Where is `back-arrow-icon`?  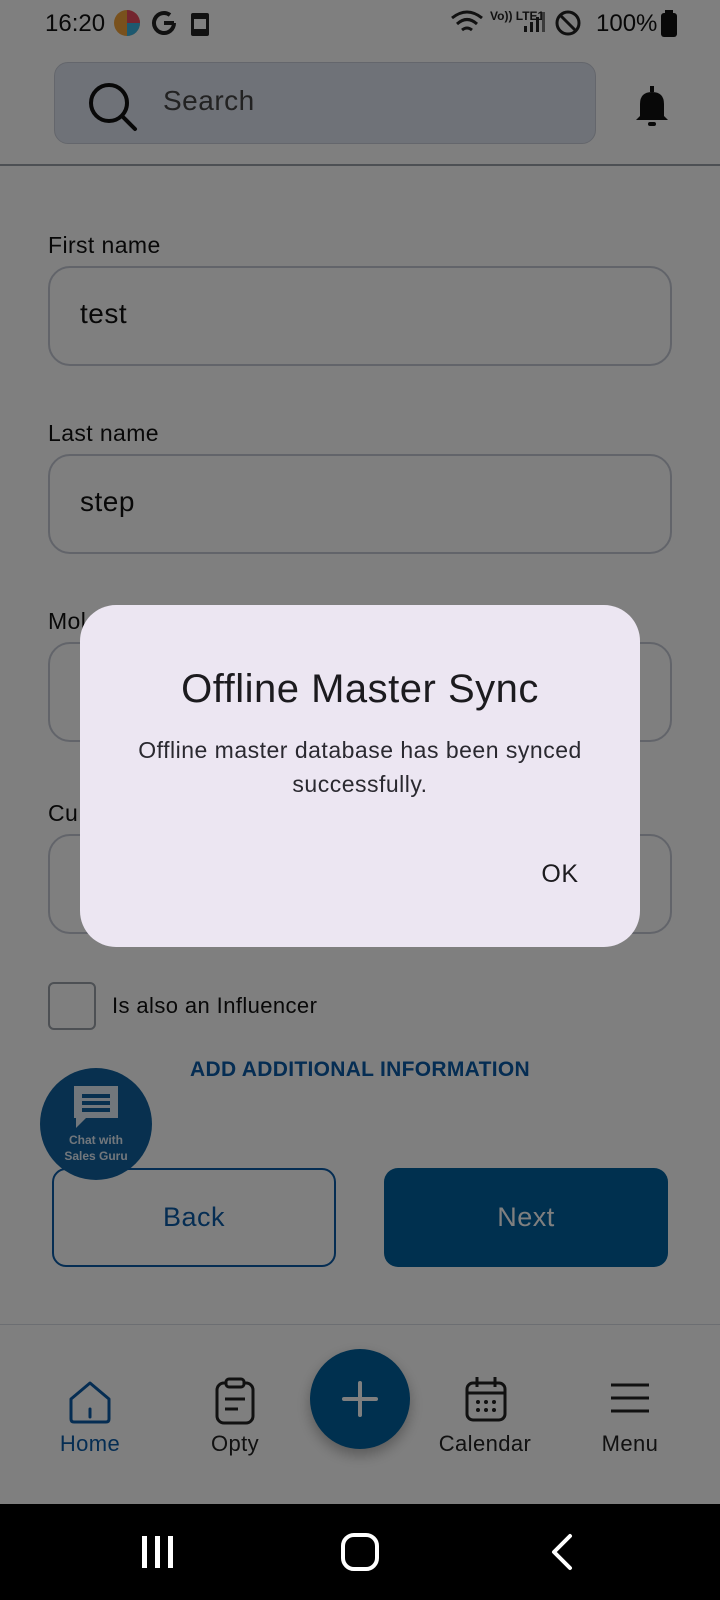 back-arrow-icon is located at coordinates (562, 1552).